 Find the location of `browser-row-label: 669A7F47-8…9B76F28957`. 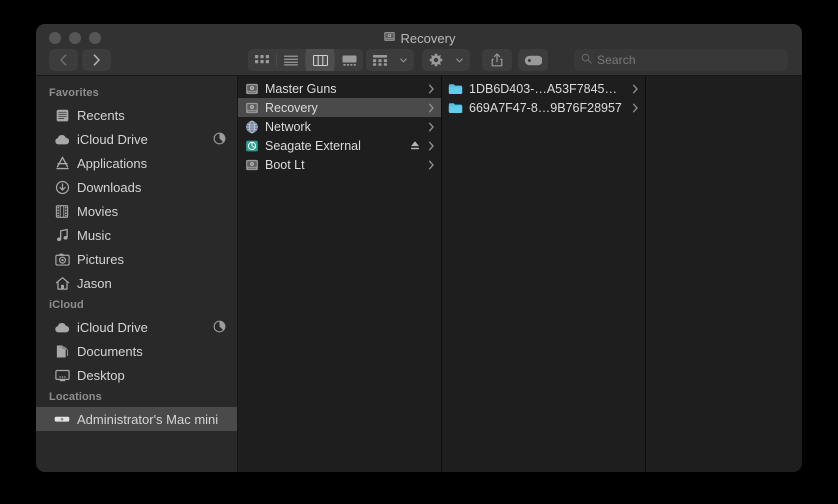

browser-row-label: 669A7F47-8…9B76F28957 is located at coordinates (545, 107).